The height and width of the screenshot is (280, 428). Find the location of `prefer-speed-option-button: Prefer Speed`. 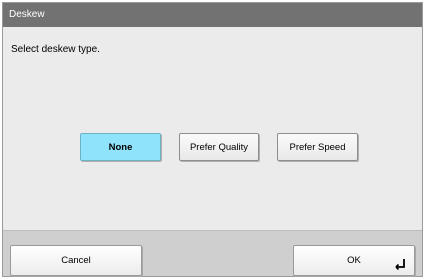

prefer-speed-option-button: Prefer Speed is located at coordinates (317, 147).